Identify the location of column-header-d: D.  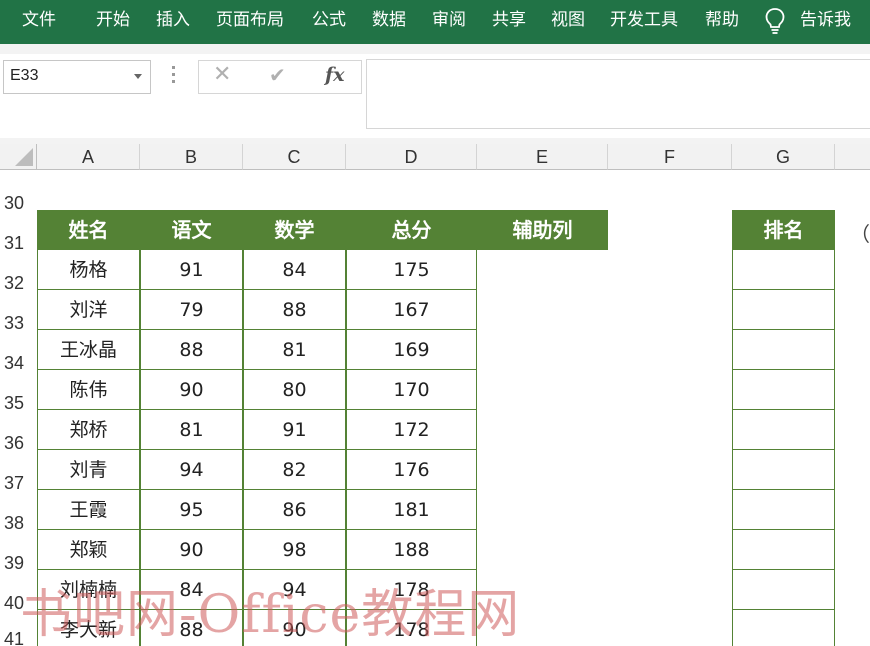
(411, 157).